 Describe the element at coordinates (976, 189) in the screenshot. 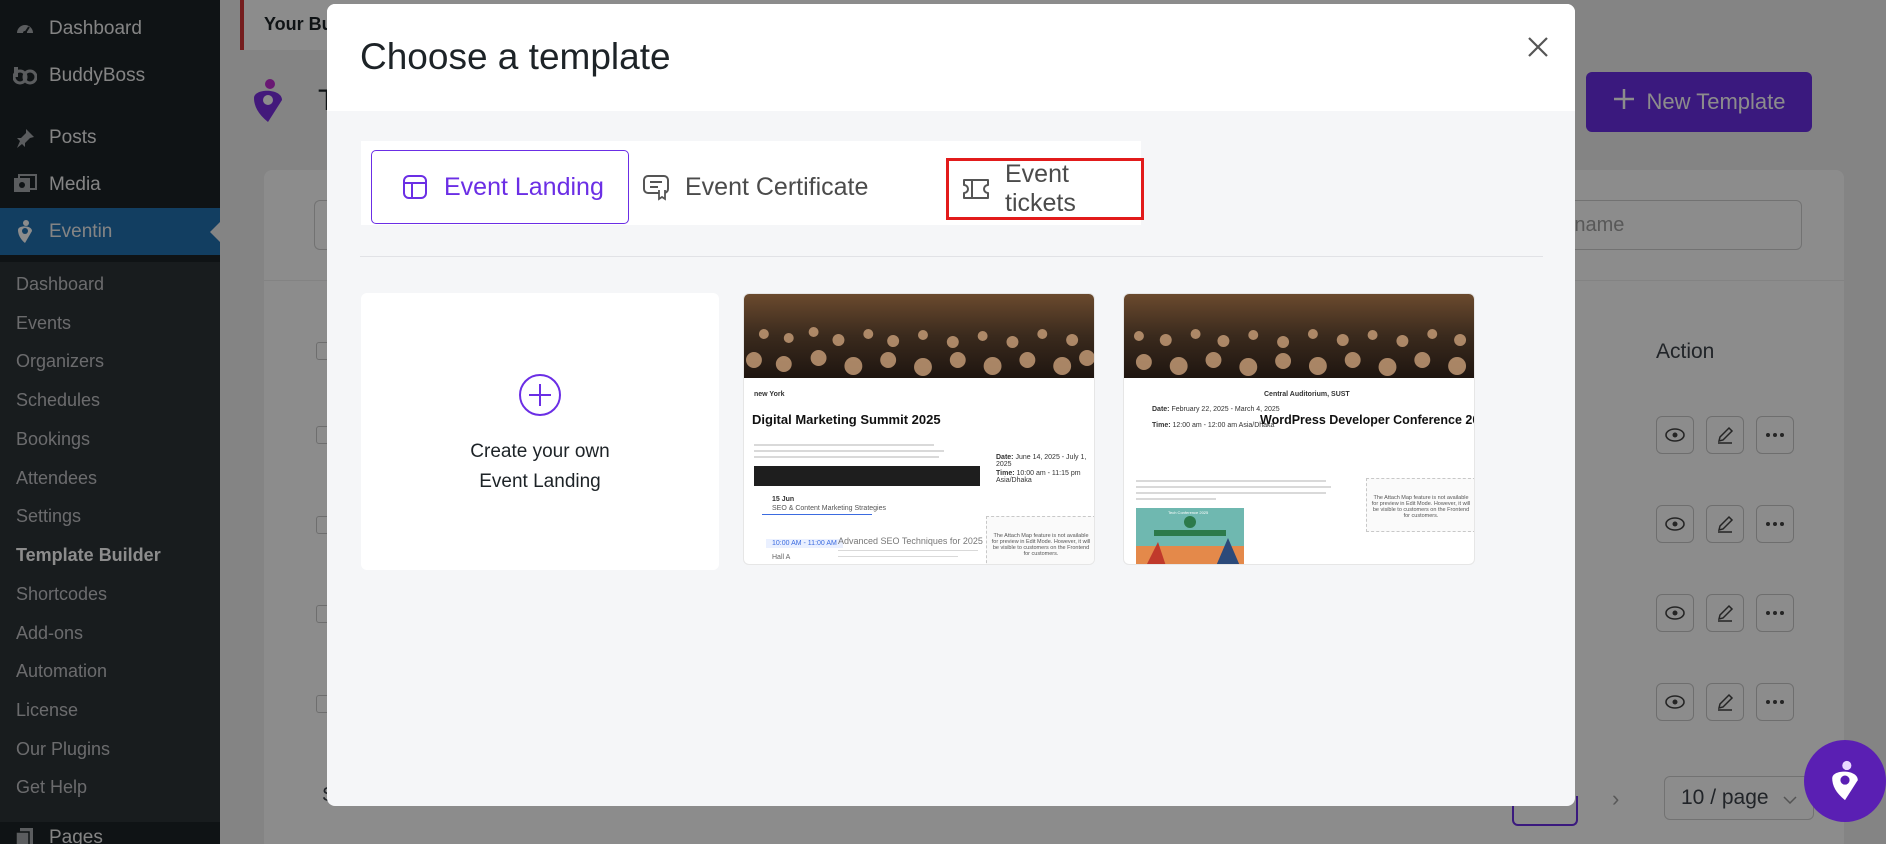

I see `ticket-icon` at that location.